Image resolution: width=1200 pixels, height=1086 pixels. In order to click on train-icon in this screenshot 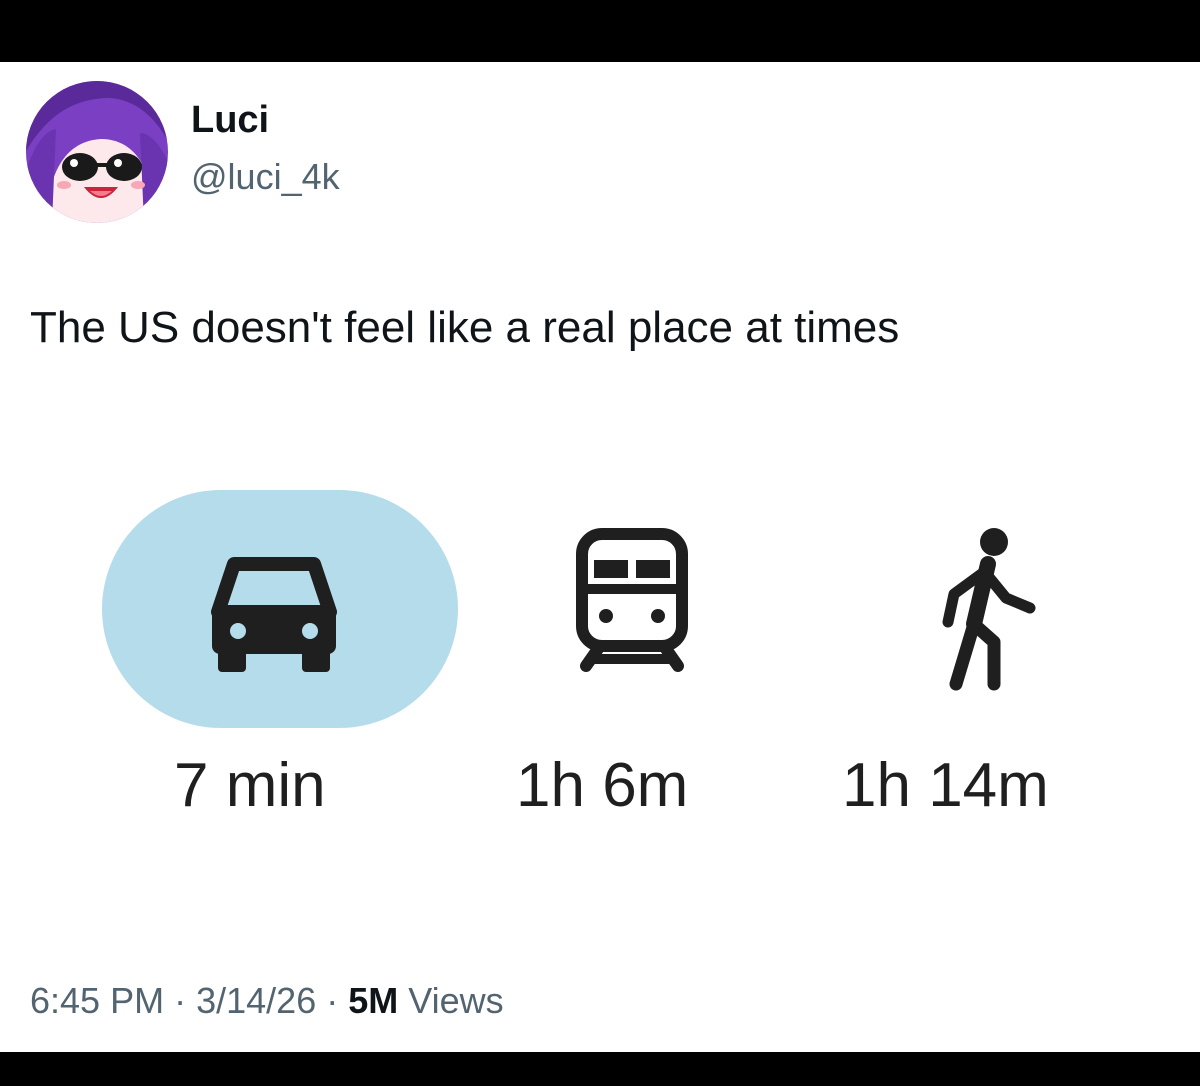, I will do `click(632, 601)`.